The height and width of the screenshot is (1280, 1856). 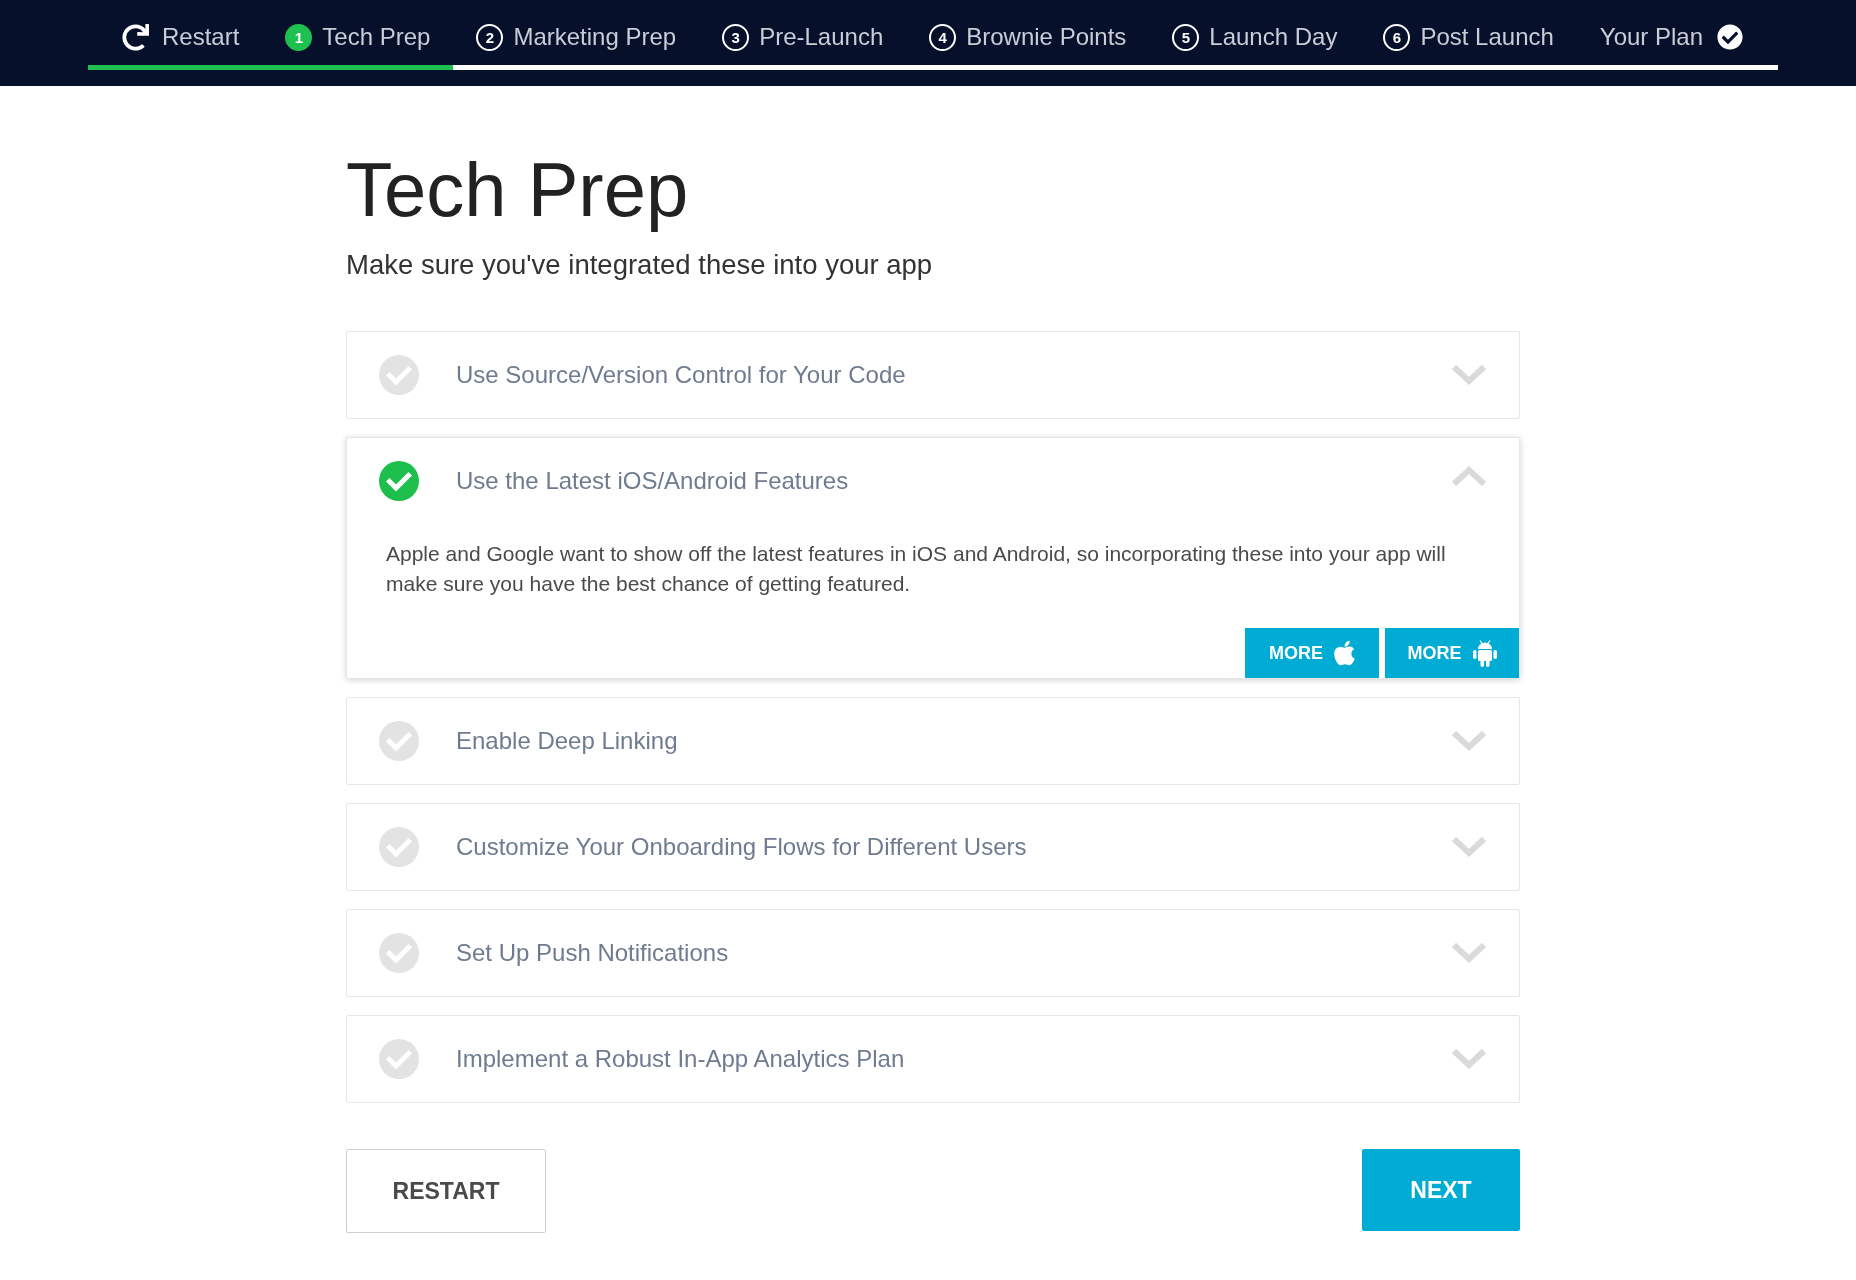 I want to click on accordion-title: Use Source/Version Control for Your Code, so click(x=681, y=375).